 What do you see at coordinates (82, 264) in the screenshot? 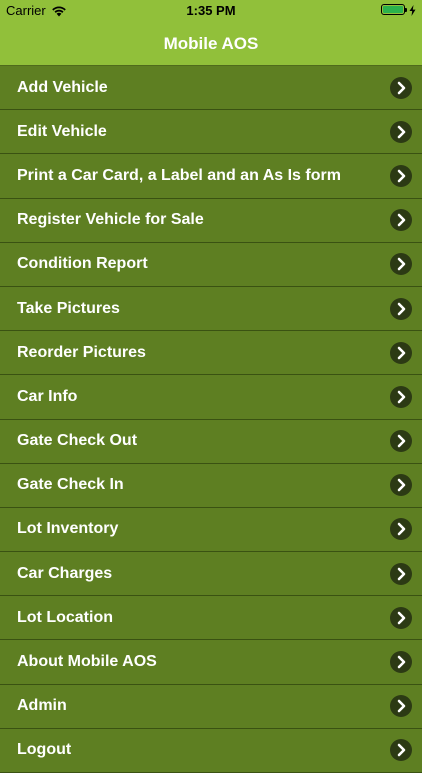
I see `menu-item-label: Condition Report` at bounding box center [82, 264].